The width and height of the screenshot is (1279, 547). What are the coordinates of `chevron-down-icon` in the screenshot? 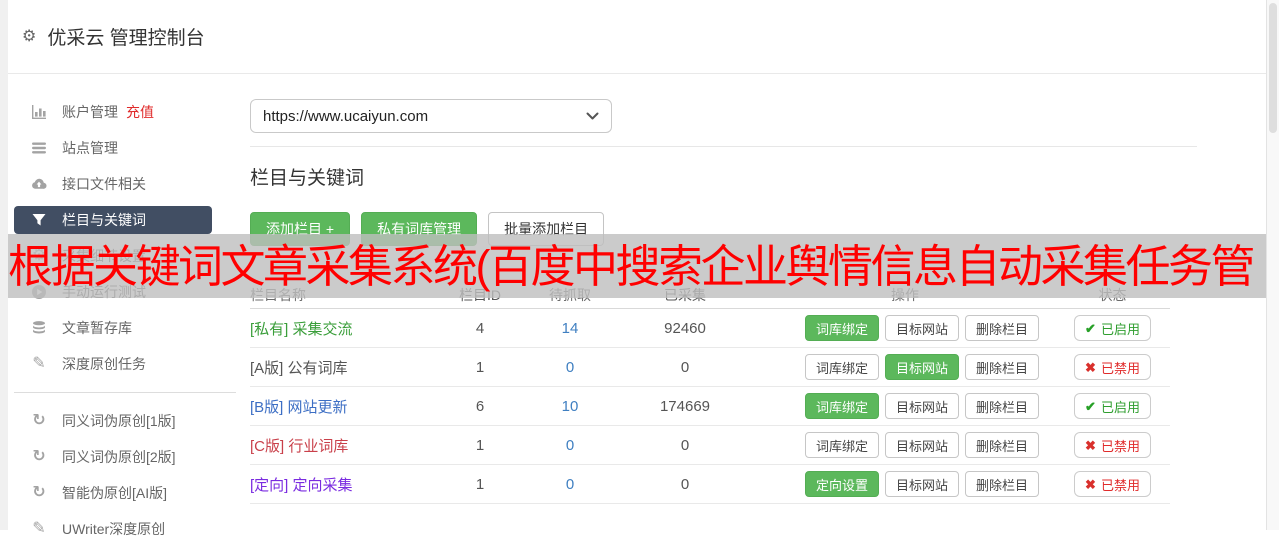 It's located at (592, 115).